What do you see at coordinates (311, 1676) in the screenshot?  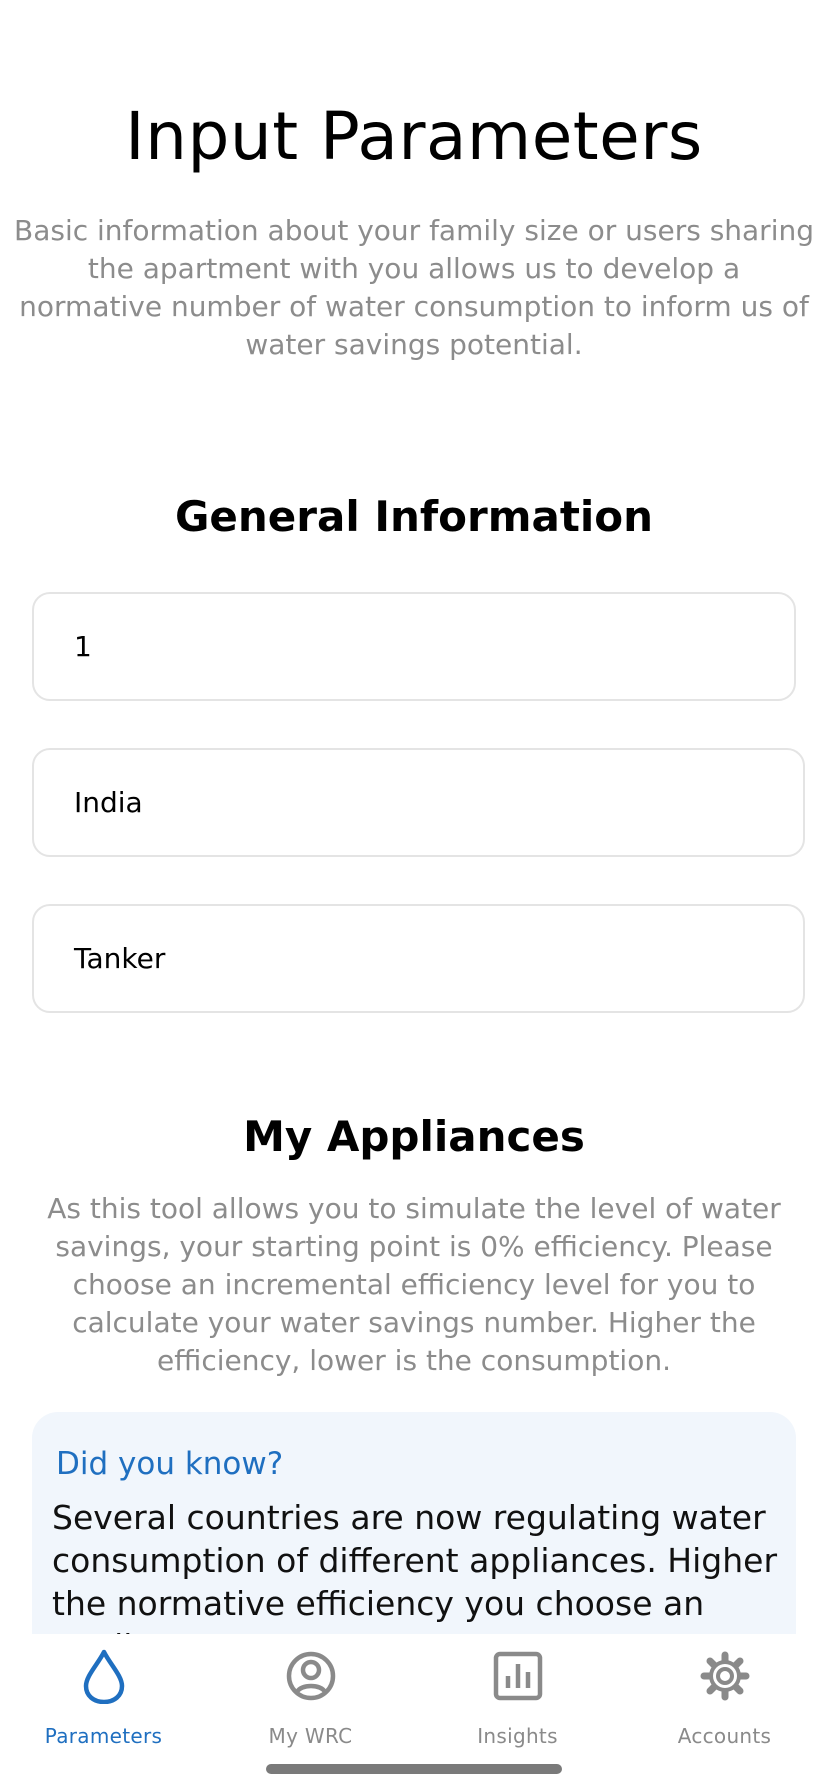 I see `user-circle-icon` at bounding box center [311, 1676].